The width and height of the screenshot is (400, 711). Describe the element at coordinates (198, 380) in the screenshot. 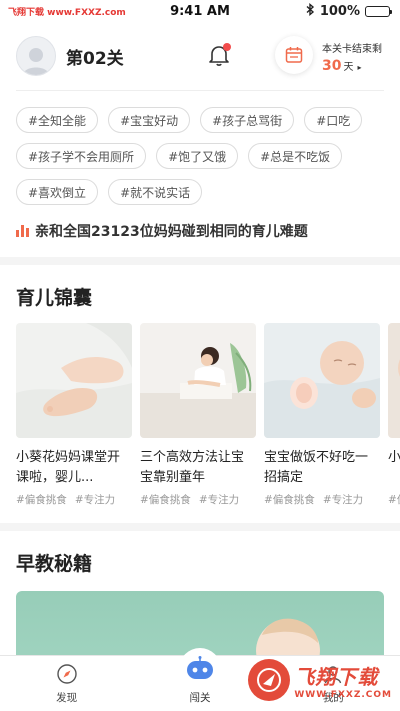

I see `article-image-girl-reading` at that location.